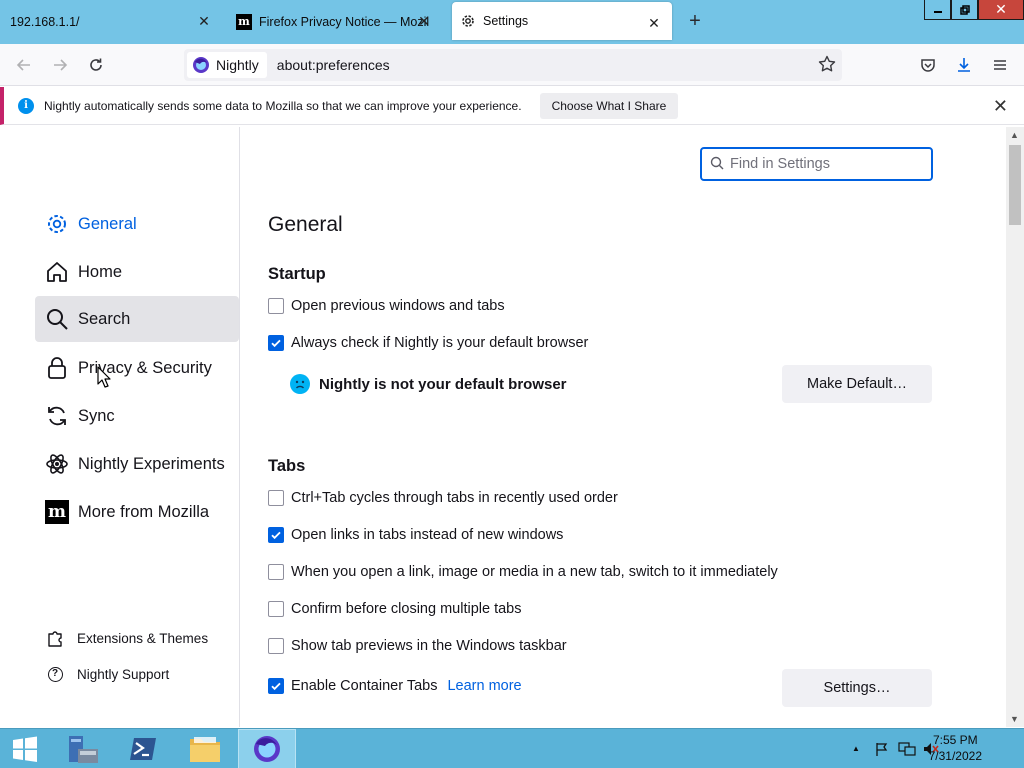  What do you see at coordinates (856, 748) in the screenshot?
I see `show-hidden-icons-icon: ▲` at bounding box center [856, 748].